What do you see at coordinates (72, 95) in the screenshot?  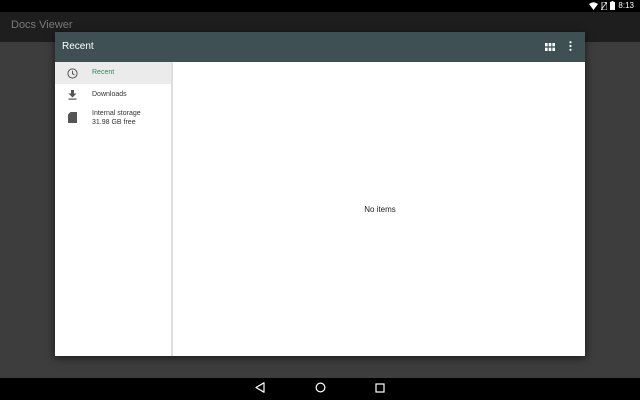 I see `download-icon` at bounding box center [72, 95].